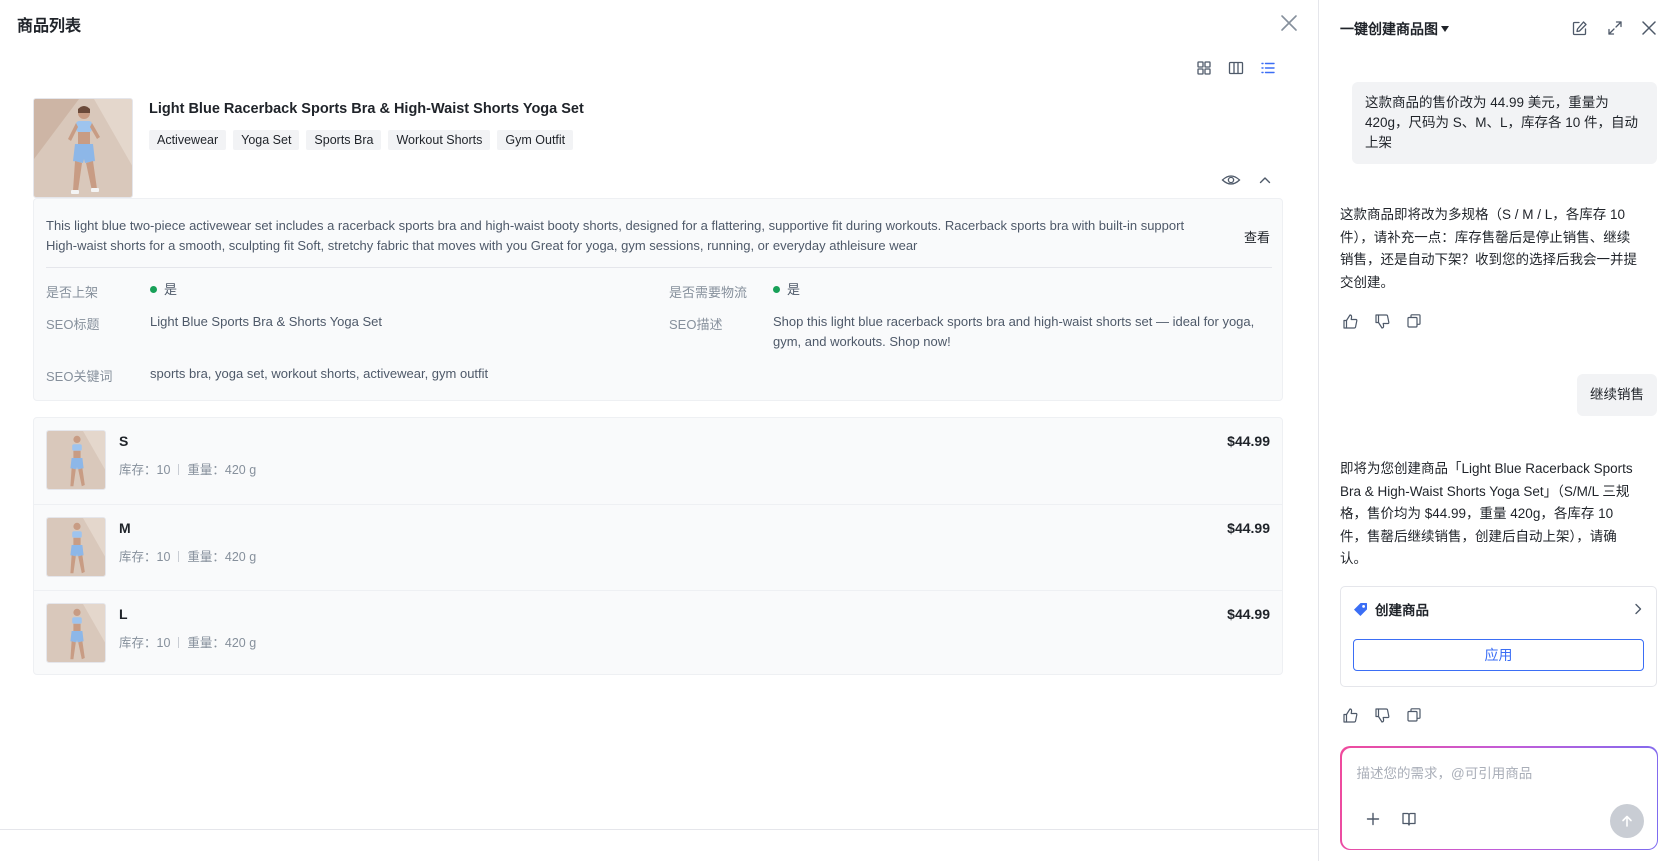 The height and width of the screenshot is (861, 1670). I want to click on list-icon, so click(1268, 68).